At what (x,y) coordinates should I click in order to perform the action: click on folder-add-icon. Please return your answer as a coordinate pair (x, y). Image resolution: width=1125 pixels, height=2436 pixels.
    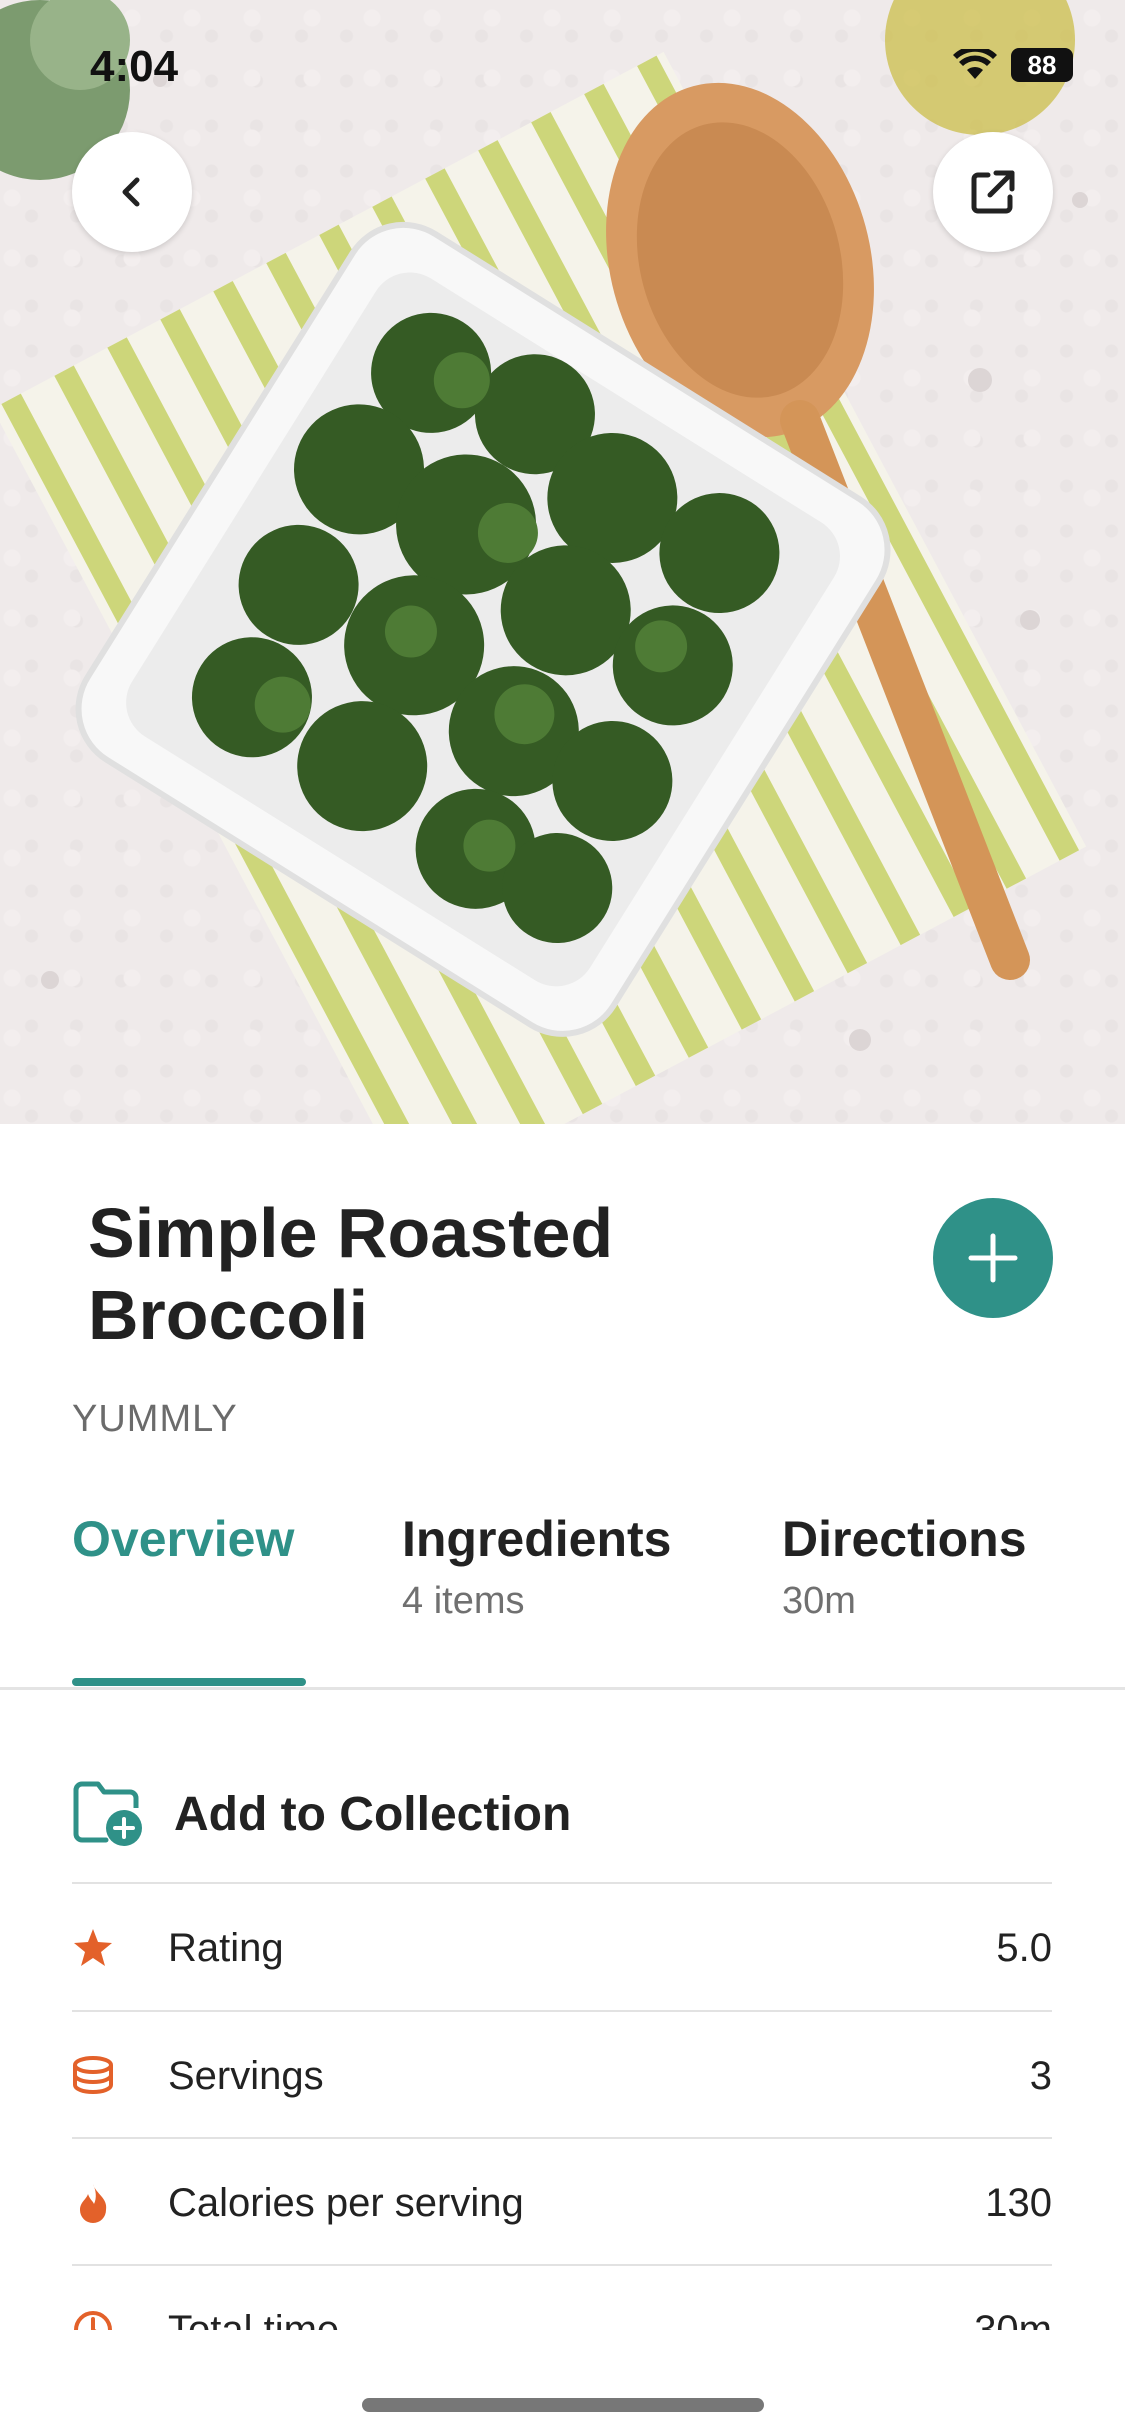
    Looking at the image, I should click on (107, 1813).